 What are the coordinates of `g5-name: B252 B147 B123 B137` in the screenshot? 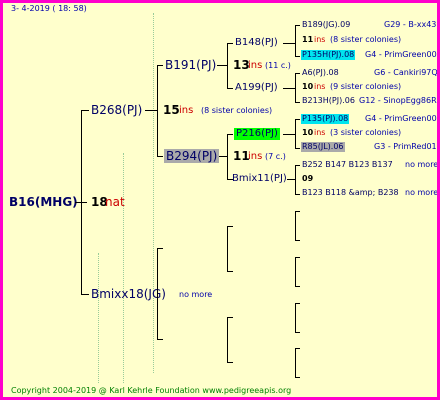 It's located at (347, 165).